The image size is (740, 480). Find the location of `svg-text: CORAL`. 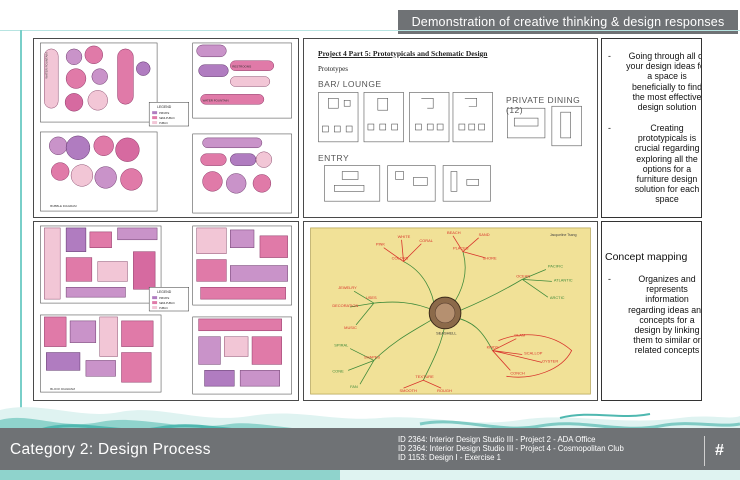

svg-text: CORAL is located at coordinates (426, 240).